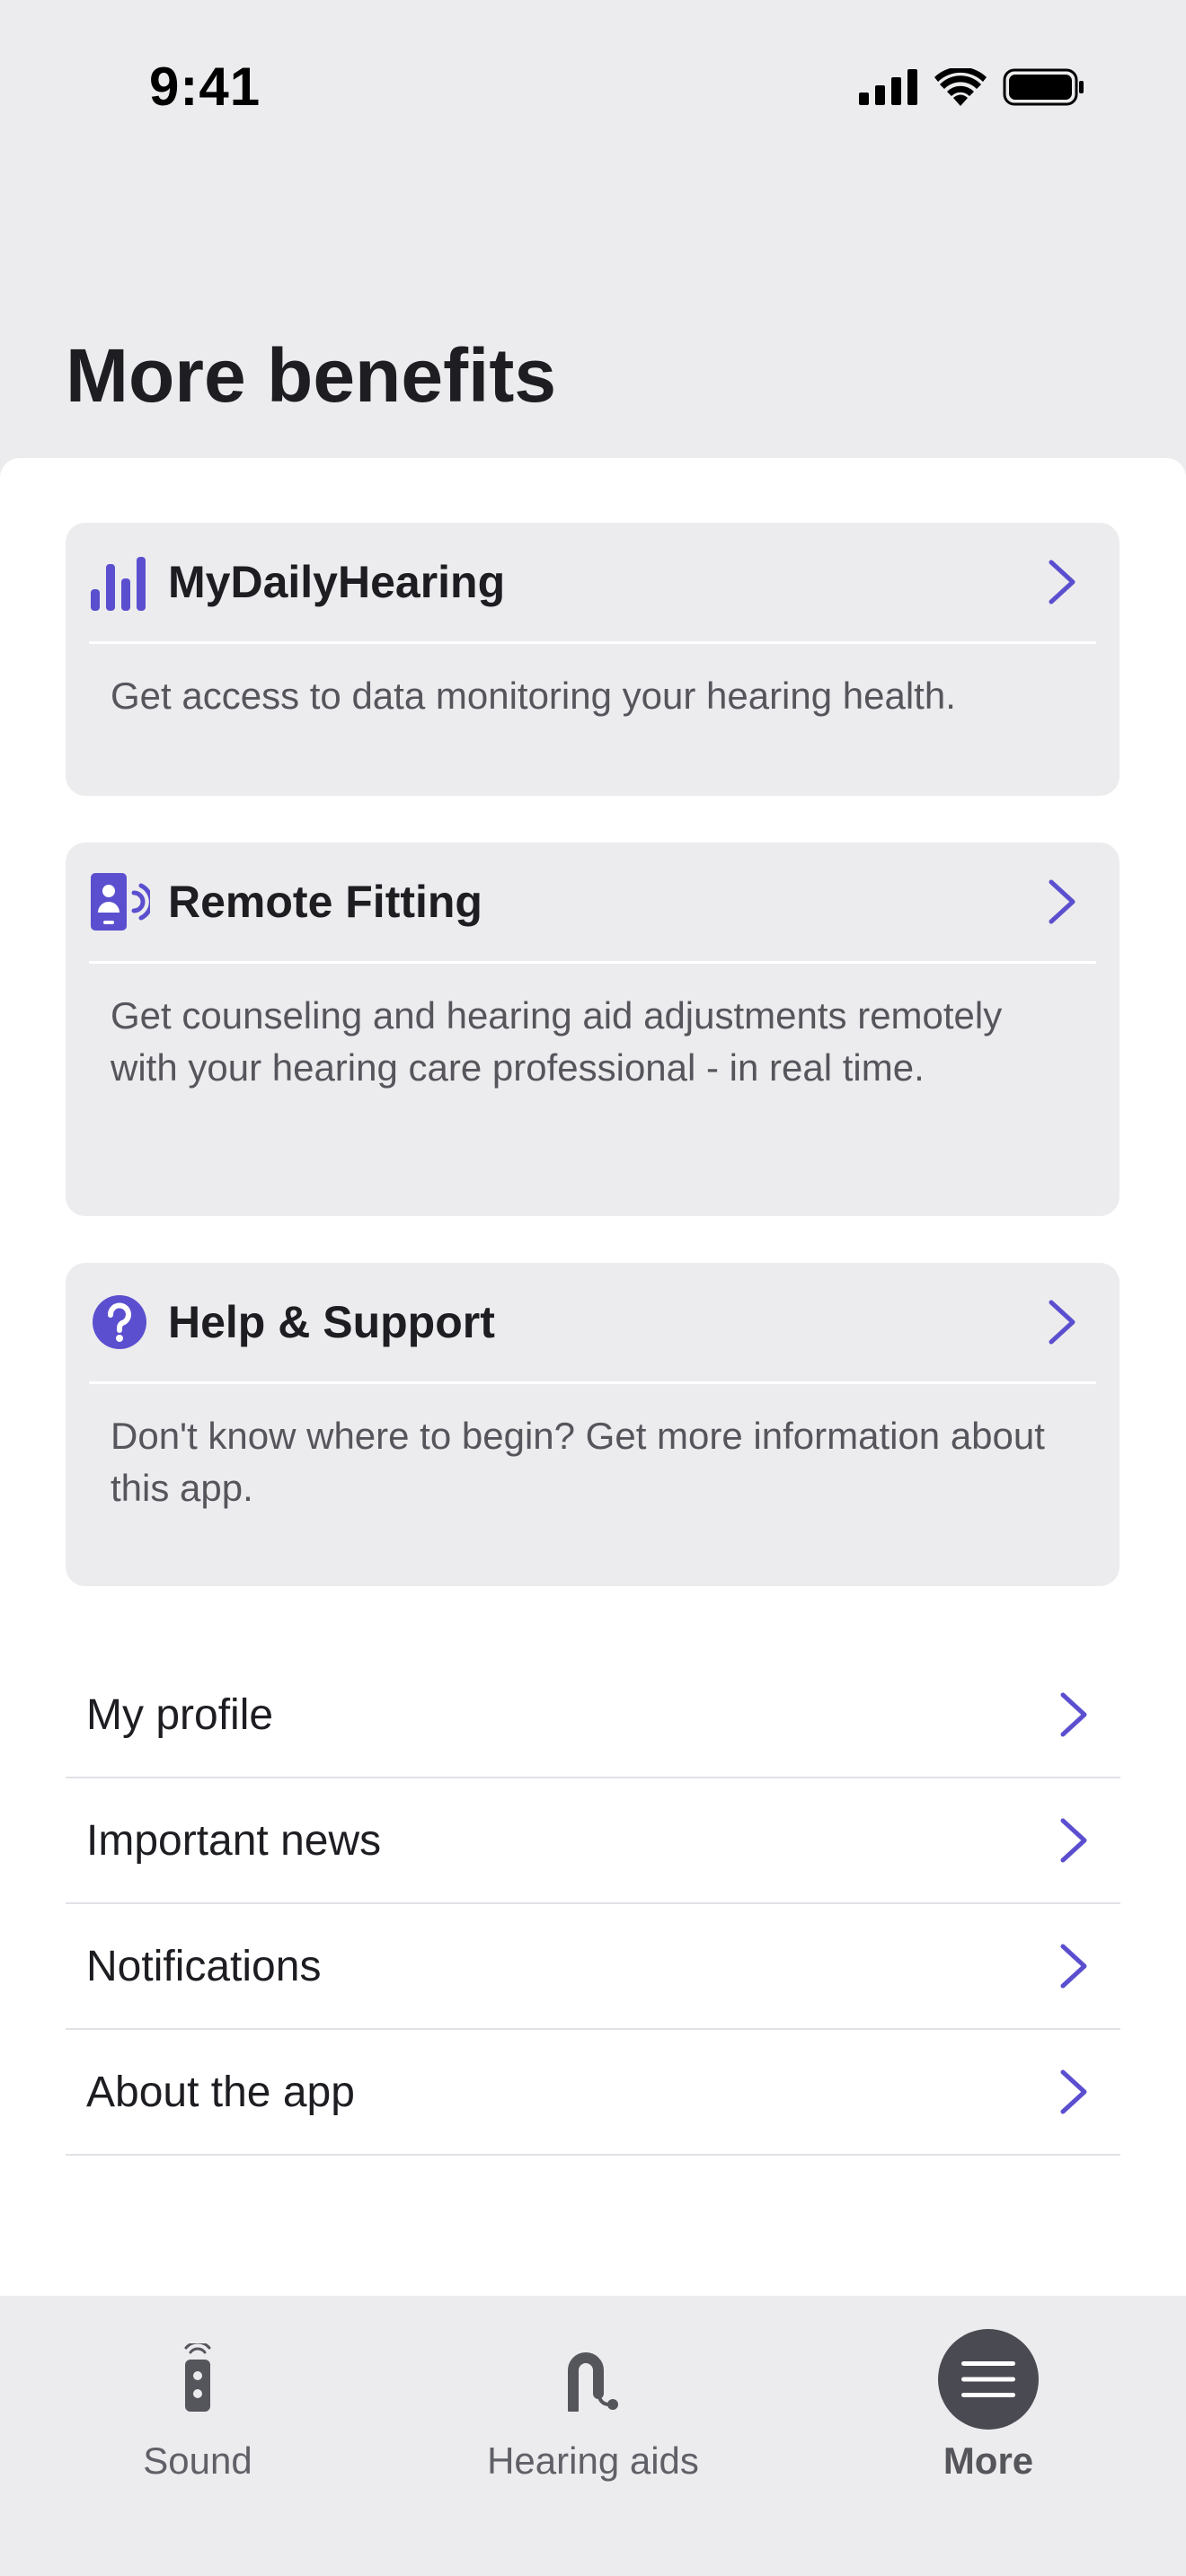  I want to click on card-title: MyDailyHearing, so click(337, 582).